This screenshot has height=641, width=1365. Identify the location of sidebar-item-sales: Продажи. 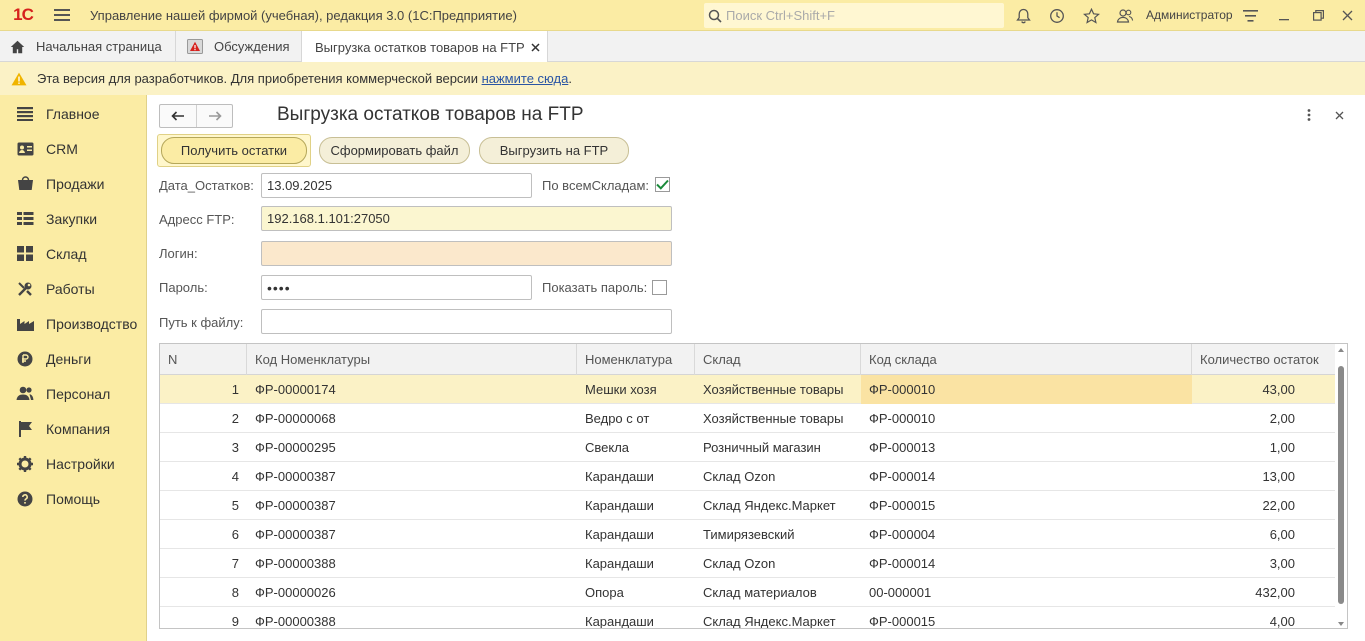
(73, 183).